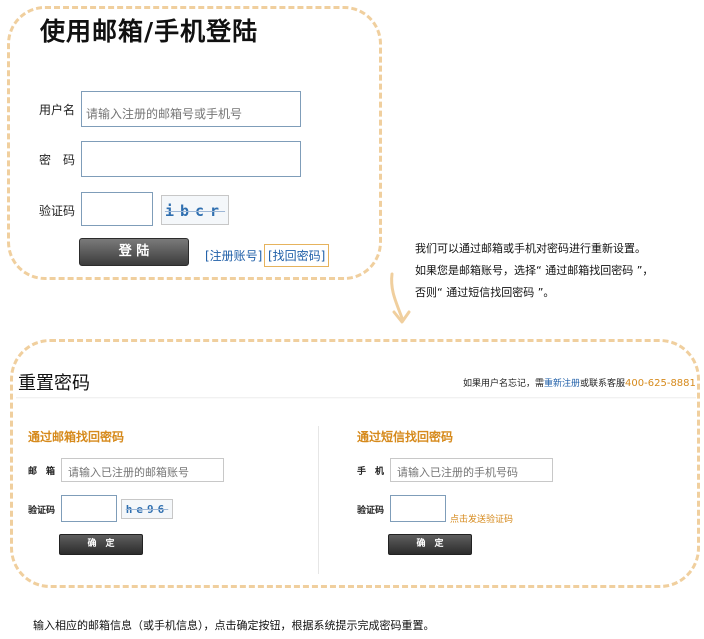 Image resolution: width=704 pixels, height=639 pixels. What do you see at coordinates (134, 252) in the screenshot?
I see `login-button: 登 陆` at bounding box center [134, 252].